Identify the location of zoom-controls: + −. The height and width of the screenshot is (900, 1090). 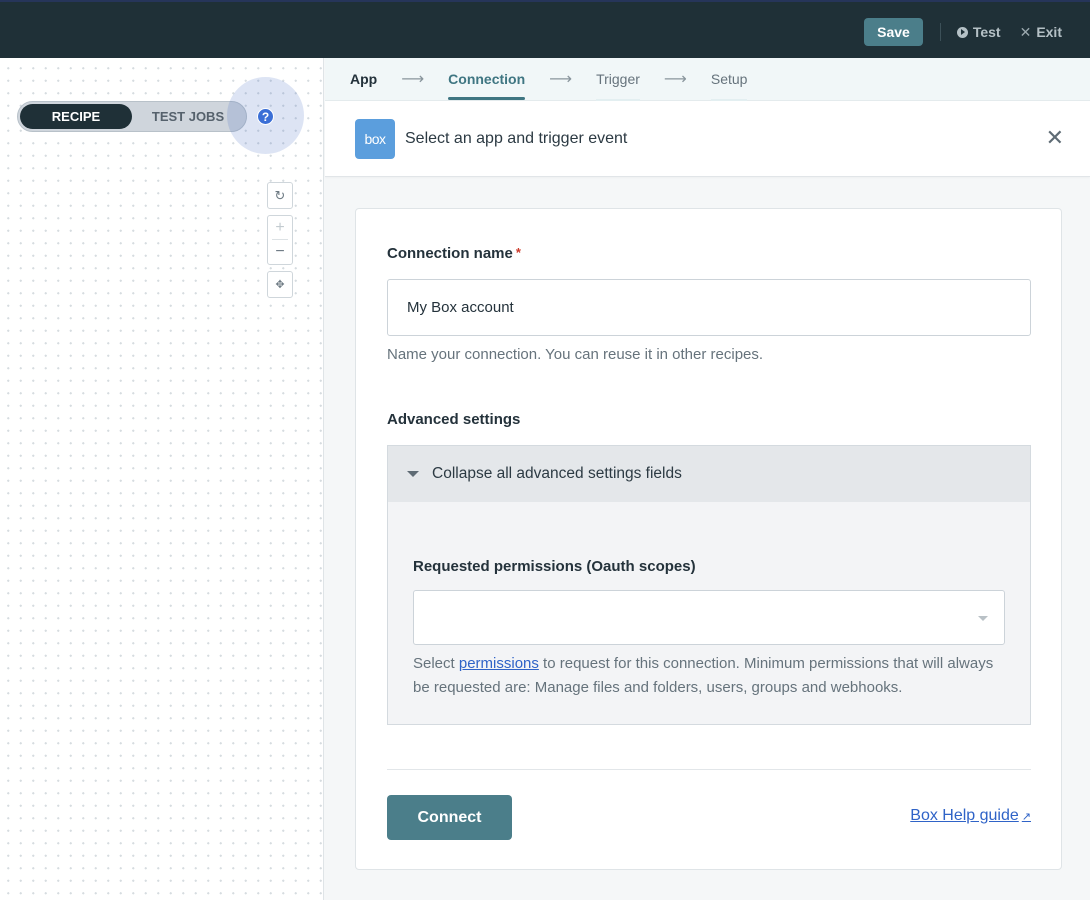
(280, 240).